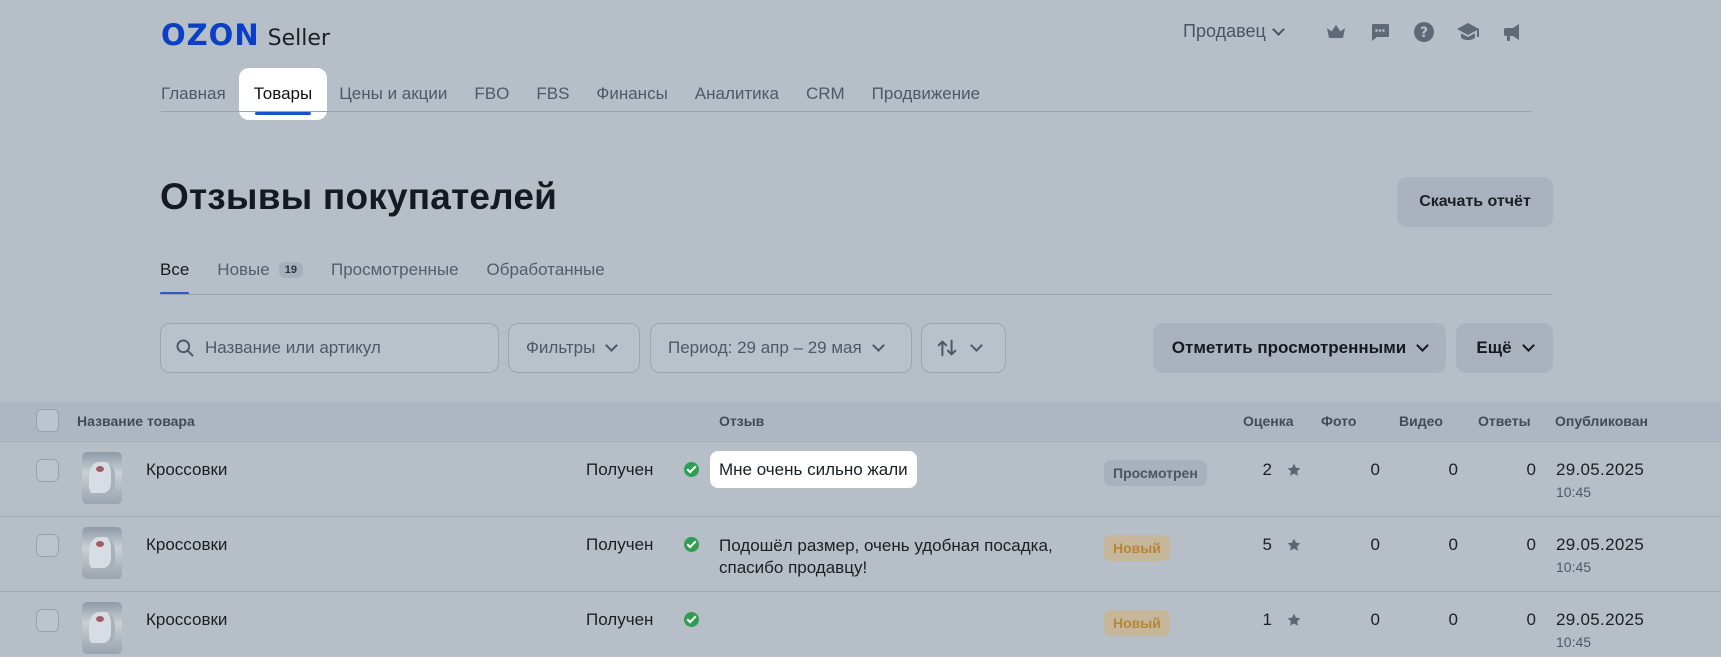  I want to click on chat-icon, so click(1379, 31).